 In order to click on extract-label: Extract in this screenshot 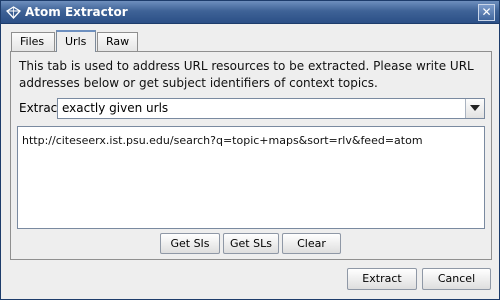, I will do `click(40, 108)`.